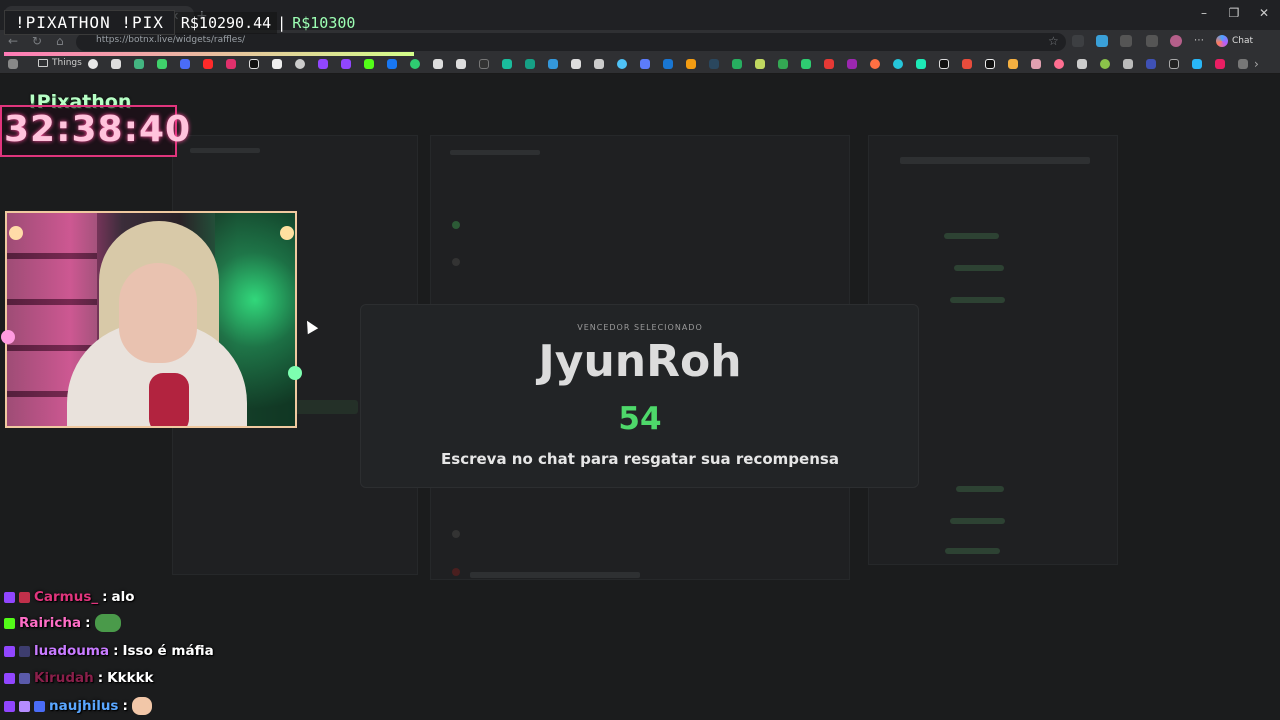  Describe the element at coordinates (231, 64) in the screenshot. I see `bookmark-instagram-icon` at that location.